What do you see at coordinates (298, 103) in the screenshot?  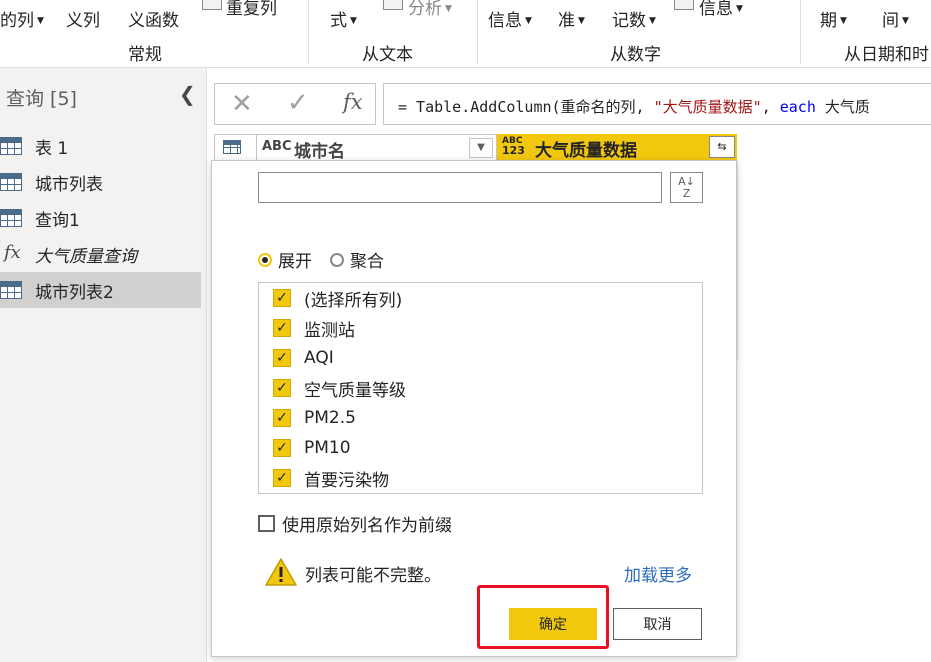 I see `commit-formula-icon: ✓` at bounding box center [298, 103].